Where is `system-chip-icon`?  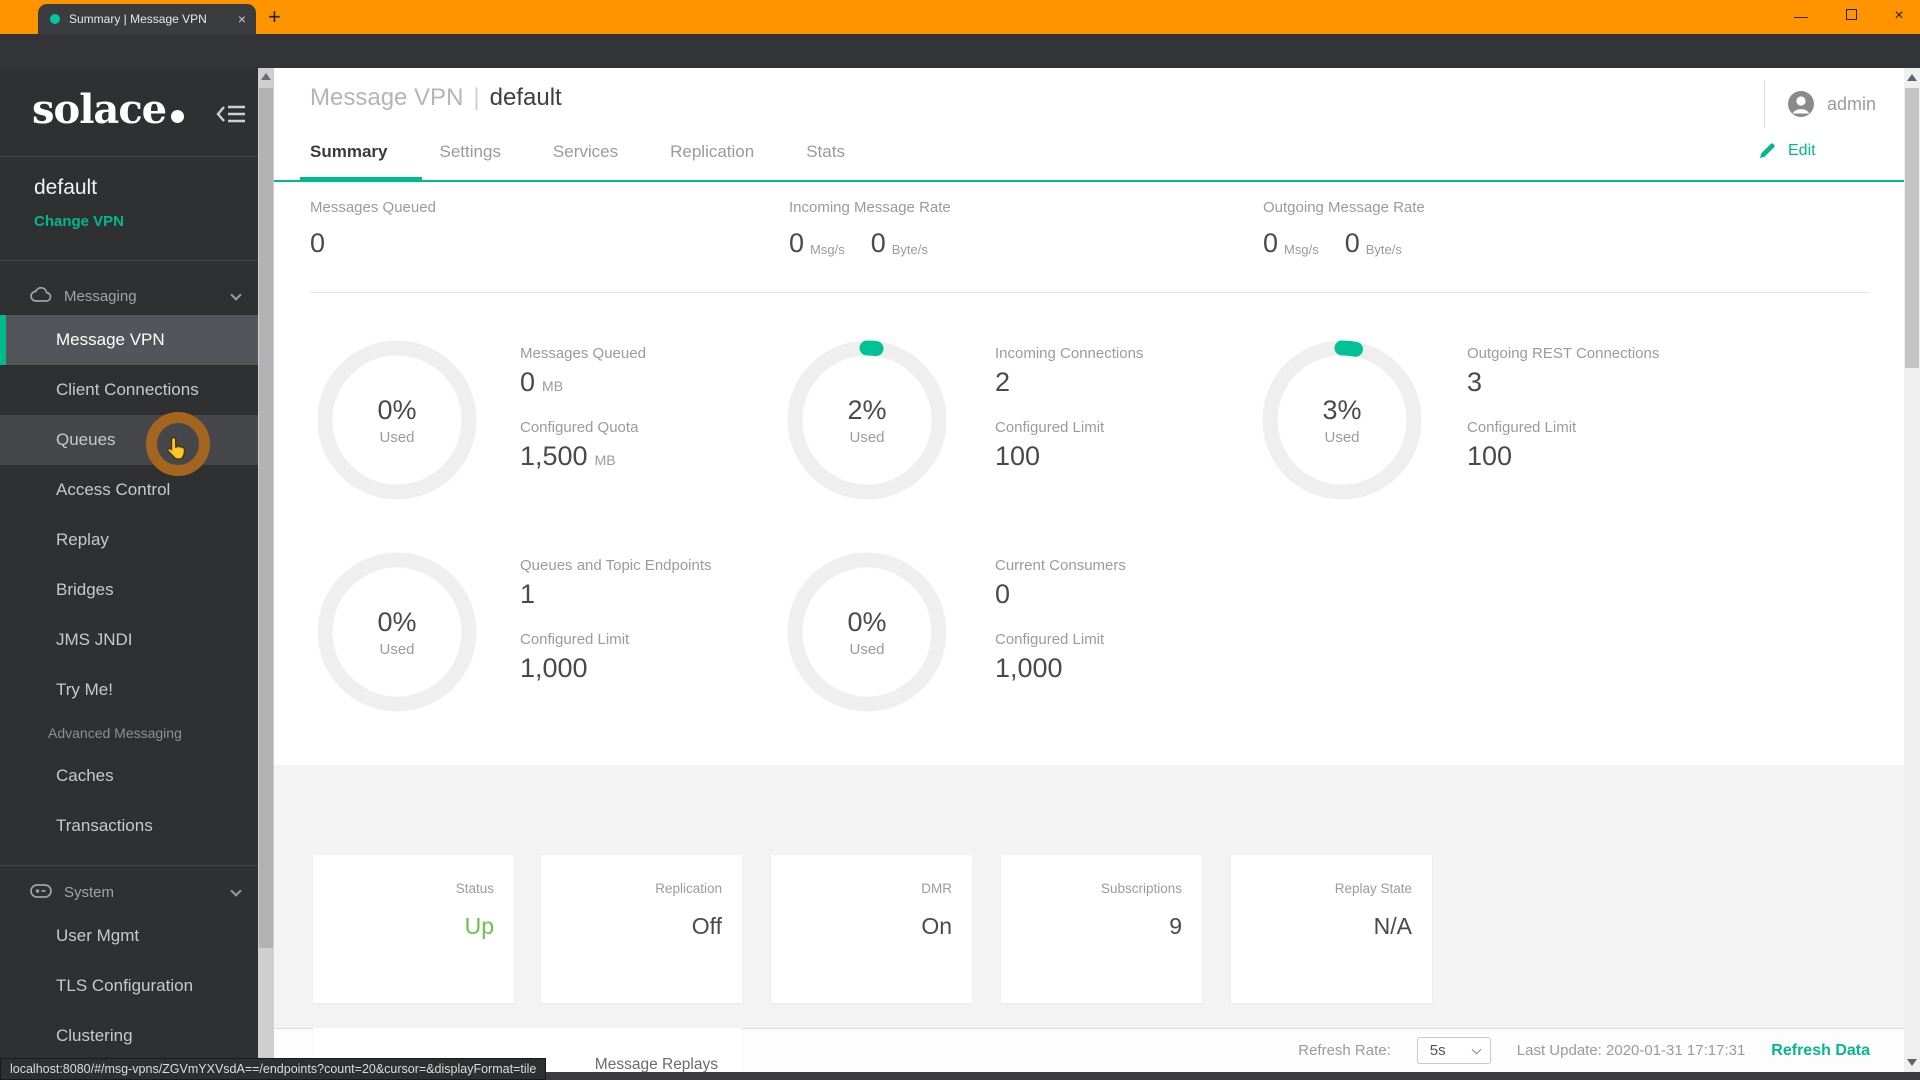
system-chip-icon is located at coordinates (41, 892).